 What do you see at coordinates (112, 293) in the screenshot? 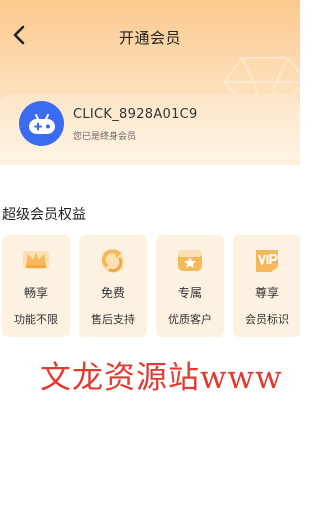
I see `benefit-name: 免费` at bounding box center [112, 293].